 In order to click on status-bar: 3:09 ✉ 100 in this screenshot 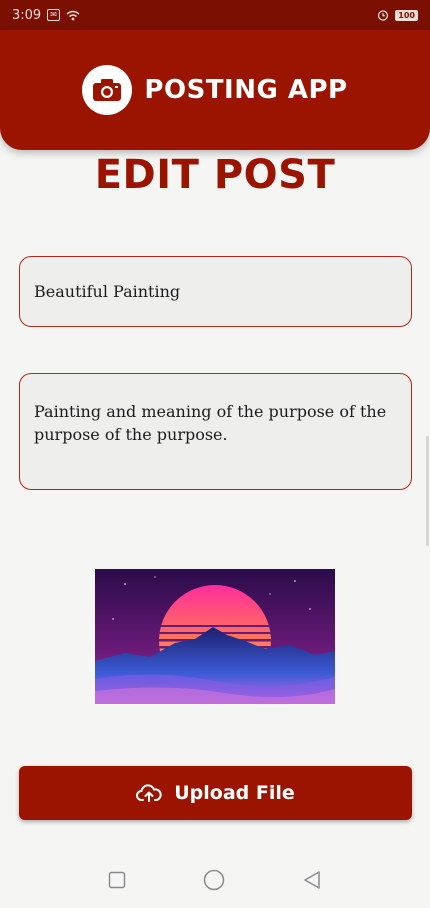, I will do `click(215, 15)`.